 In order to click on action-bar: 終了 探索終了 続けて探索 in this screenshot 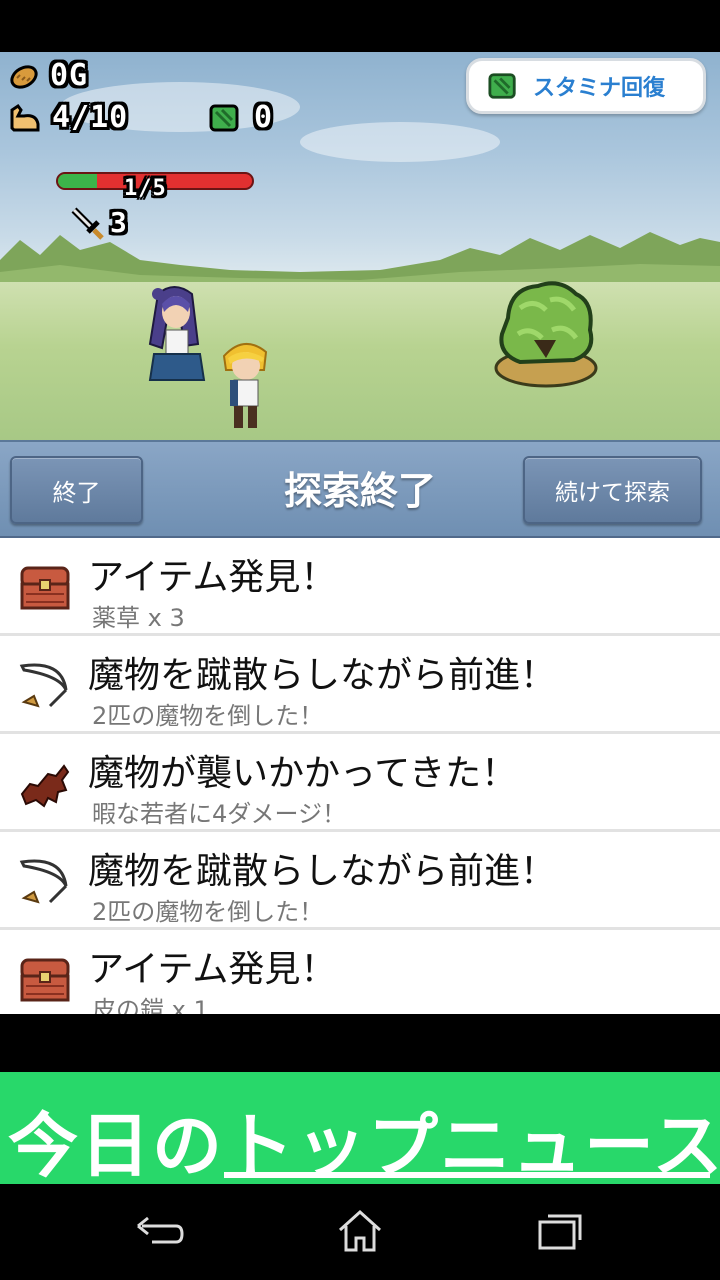, I will do `click(360, 489)`.